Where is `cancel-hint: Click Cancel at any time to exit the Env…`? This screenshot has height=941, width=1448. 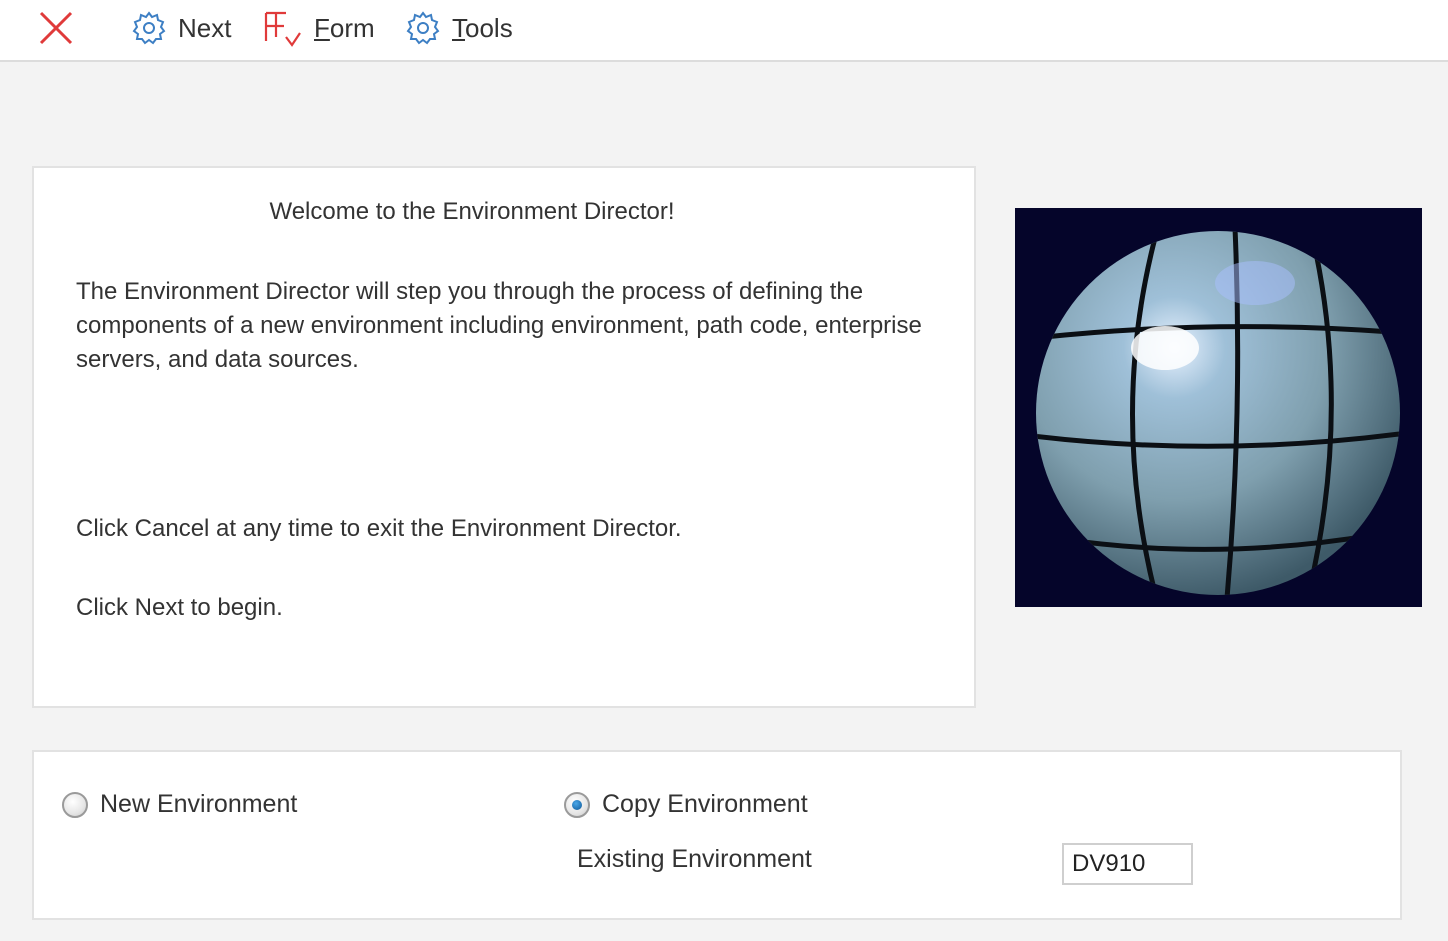
cancel-hint: Click Cancel at any time to exit the Env… is located at coordinates (379, 528).